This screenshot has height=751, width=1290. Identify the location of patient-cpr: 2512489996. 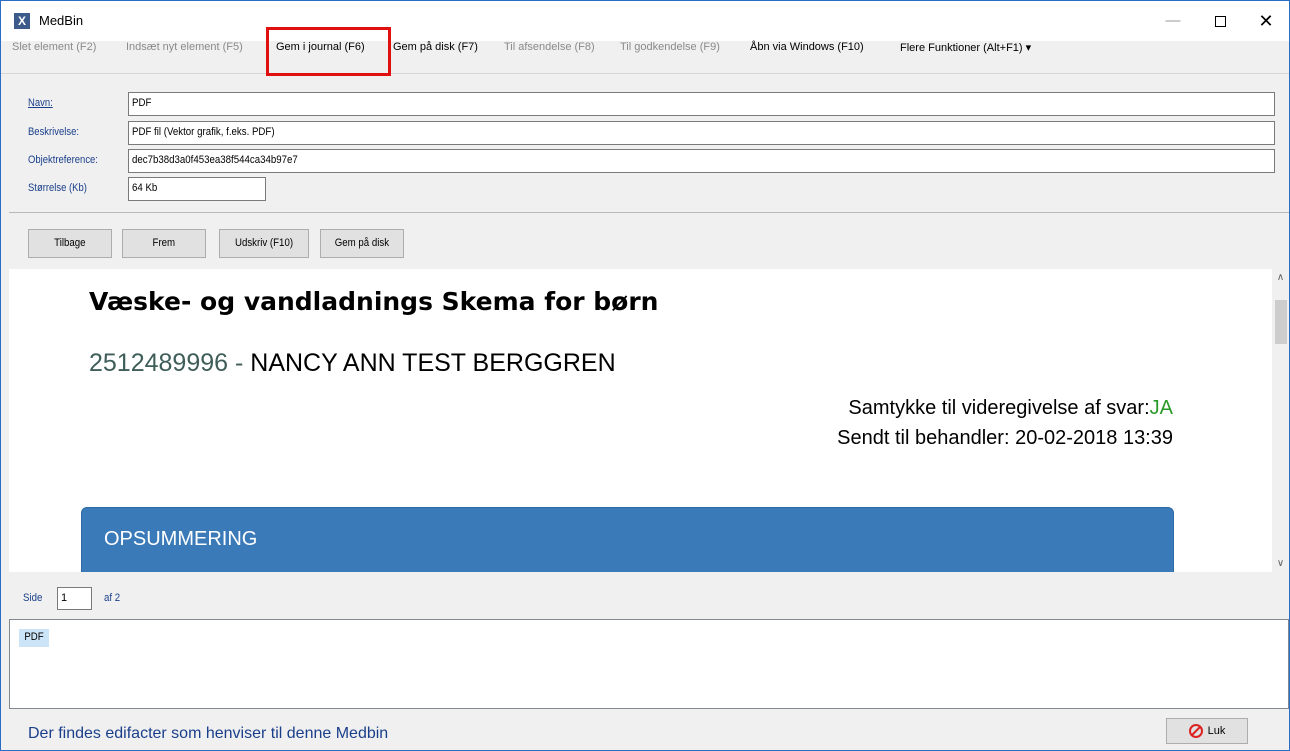
(159, 363).